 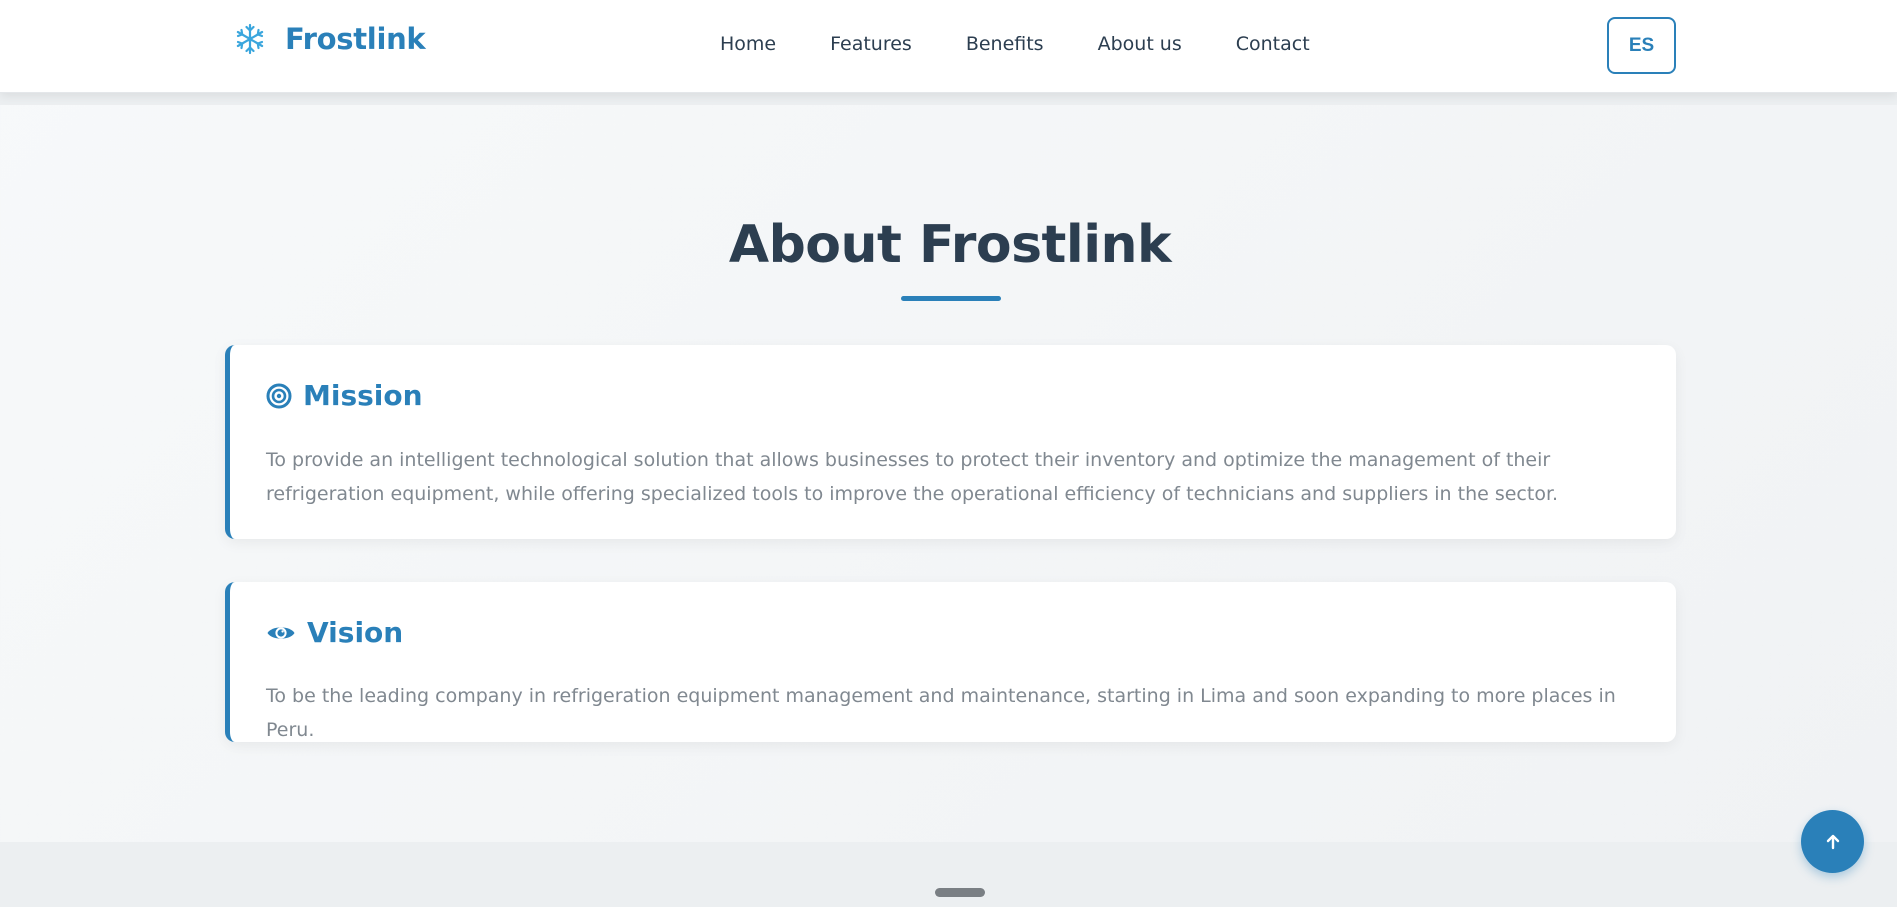 I want to click on nav-about-us: About us, so click(x=1140, y=44).